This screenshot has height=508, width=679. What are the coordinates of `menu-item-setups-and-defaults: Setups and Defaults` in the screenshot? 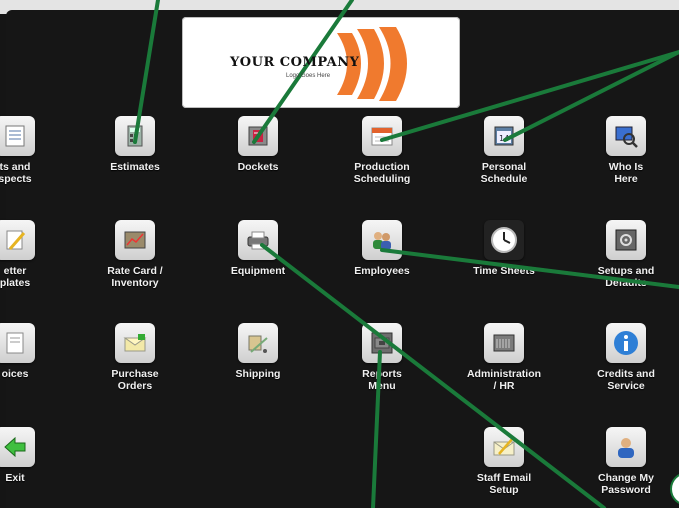 It's located at (622, 254).